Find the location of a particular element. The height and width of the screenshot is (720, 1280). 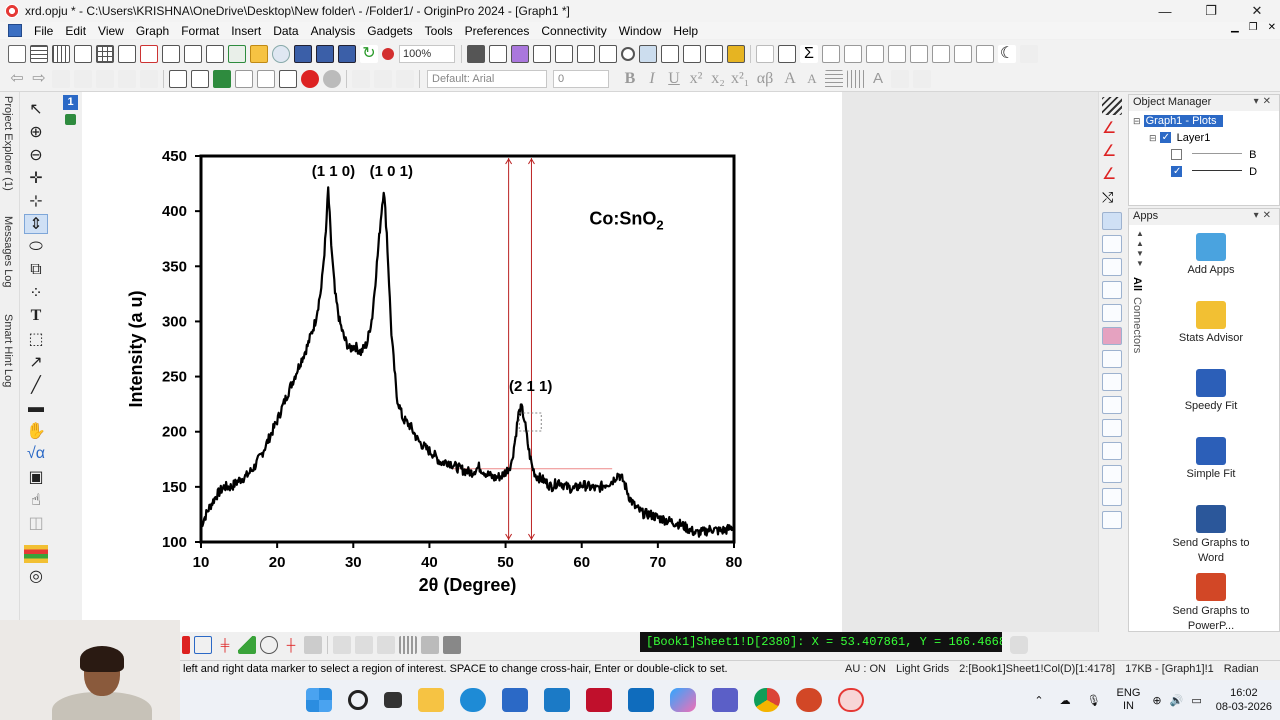

network-status-icon: ☁ is located at coordinates (1065, 700).